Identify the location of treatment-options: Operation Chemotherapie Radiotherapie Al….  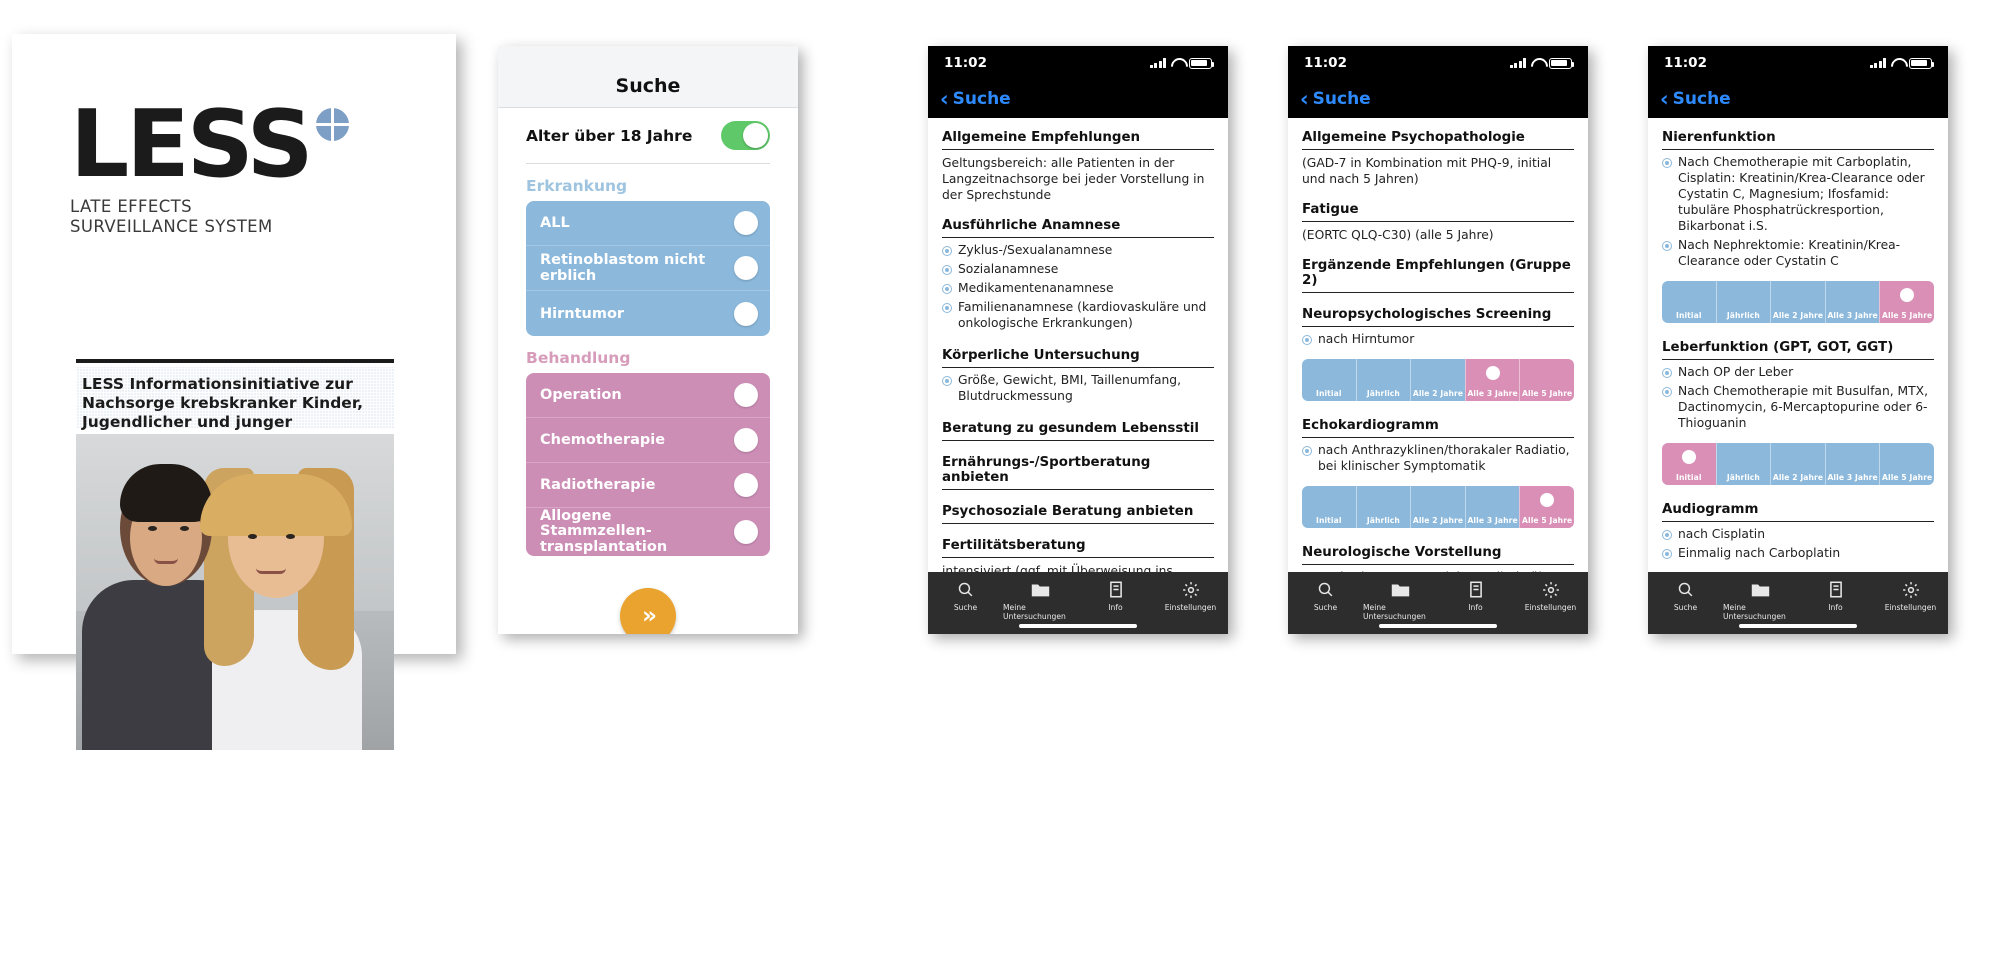
(648, 464).